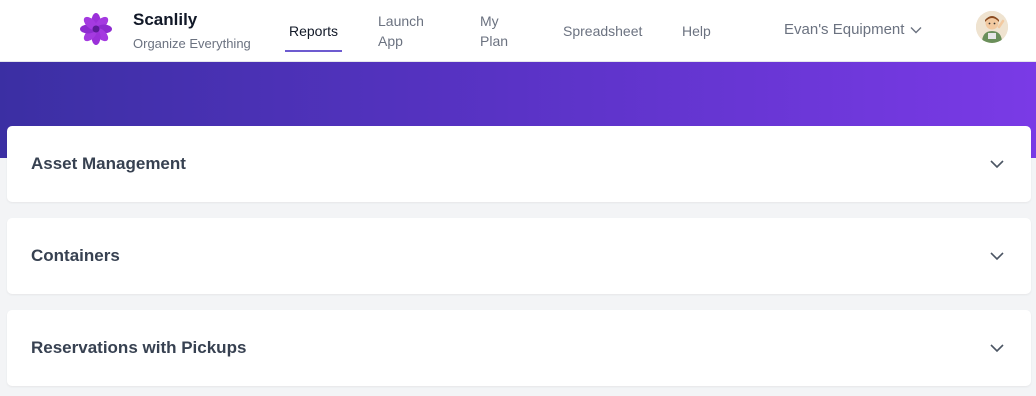 This screenshot has height=396, width=1036. What do you see at coordinates (992, 27) in the screenshot?
I see `user-avatar` at bounding box center [992, 27].